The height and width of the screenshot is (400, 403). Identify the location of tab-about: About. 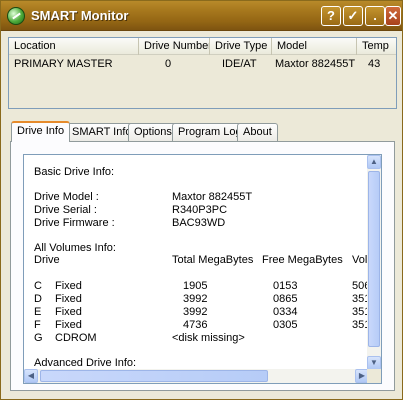
(257, 132).